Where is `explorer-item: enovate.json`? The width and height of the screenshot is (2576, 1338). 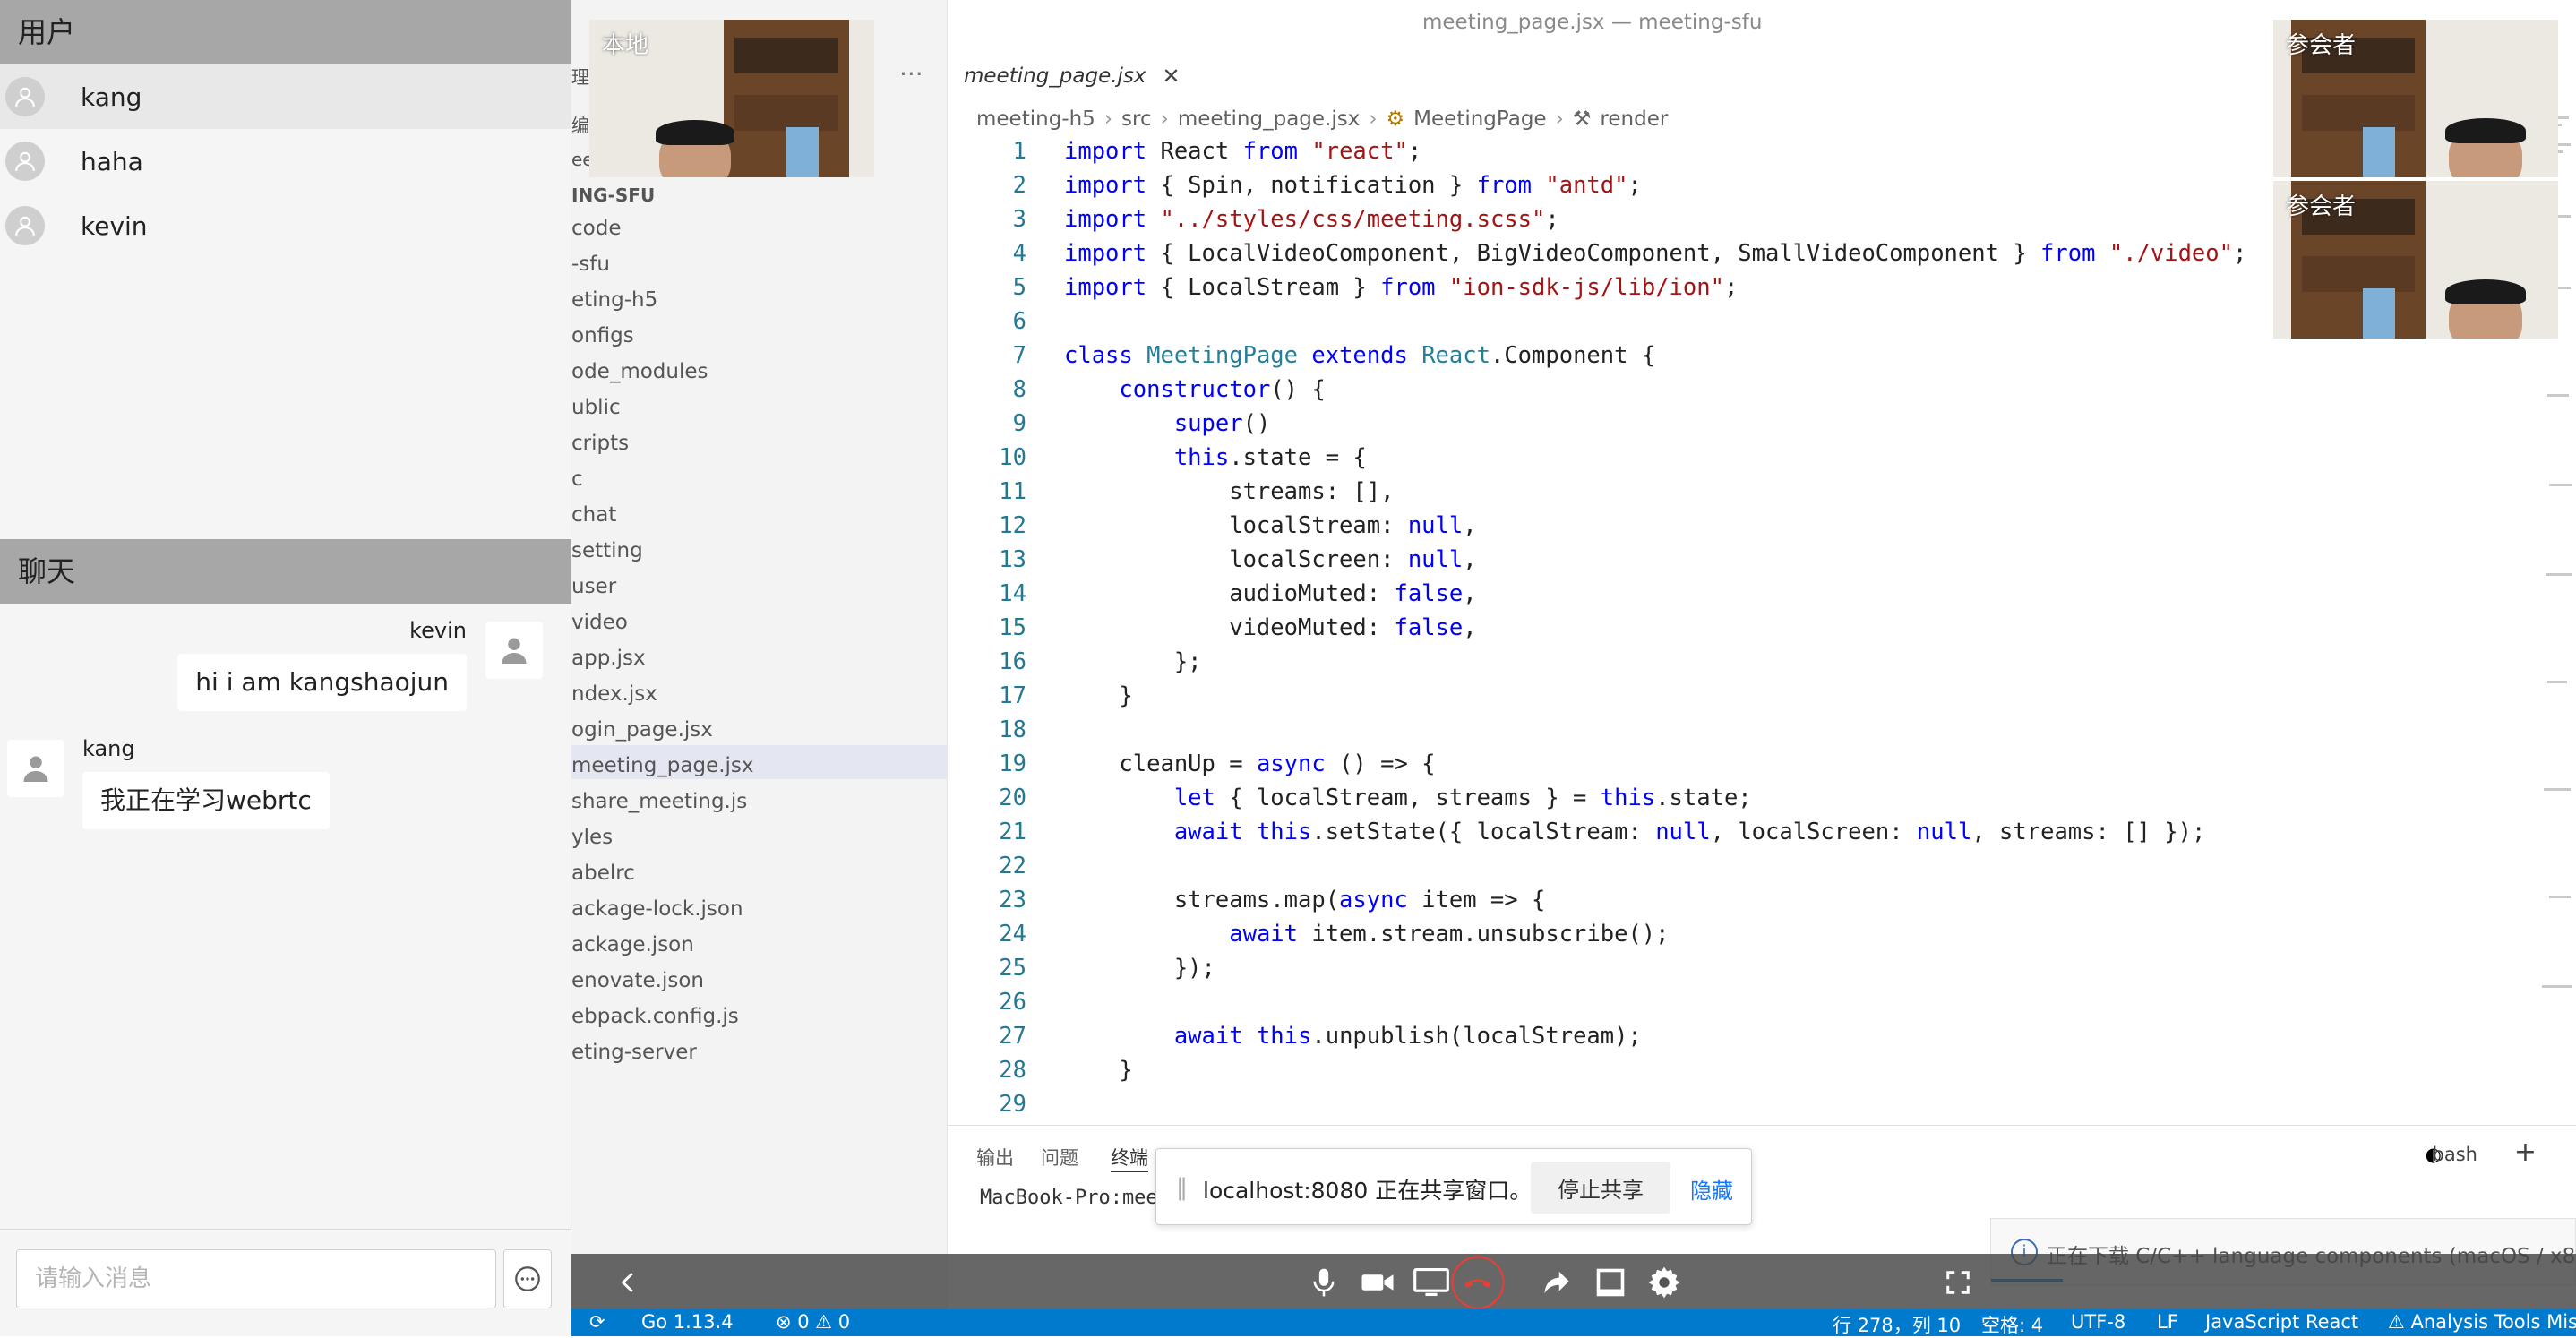
explorer-item: enovate.json is located at coordinates (637, 980).